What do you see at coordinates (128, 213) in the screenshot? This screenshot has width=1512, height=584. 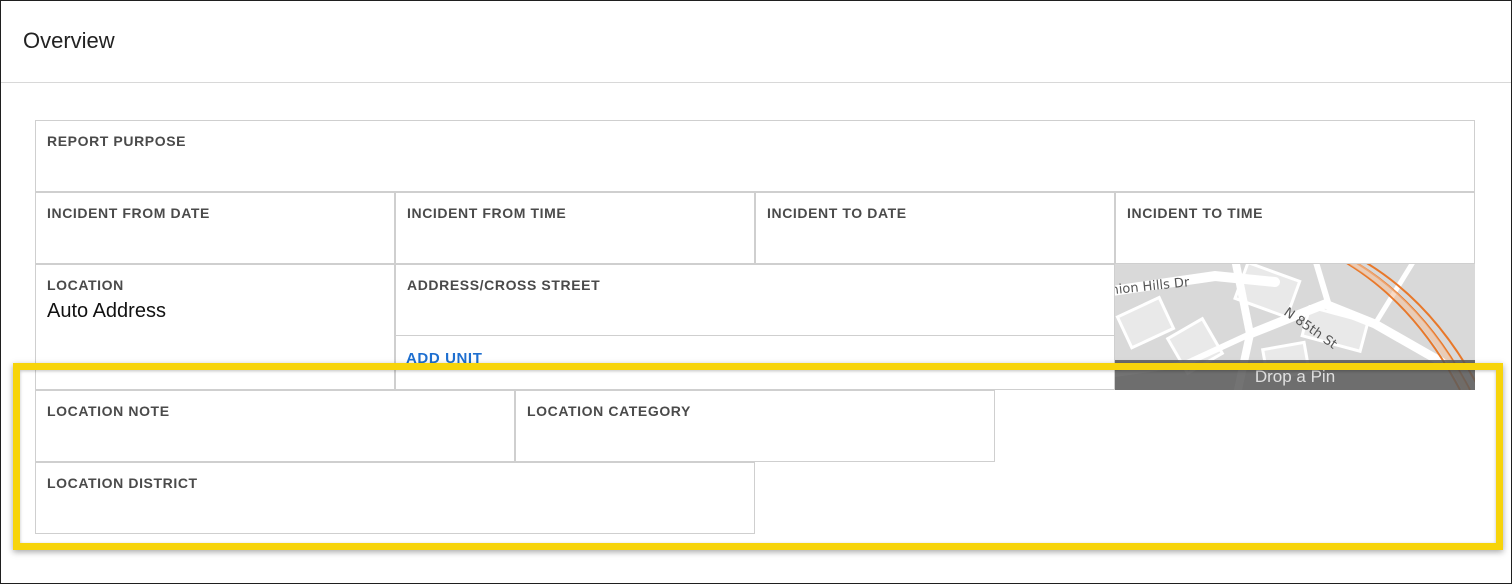 I see `incident-from-date-label: INCIDENT FROM DATE` at bounding box center [128, 213].